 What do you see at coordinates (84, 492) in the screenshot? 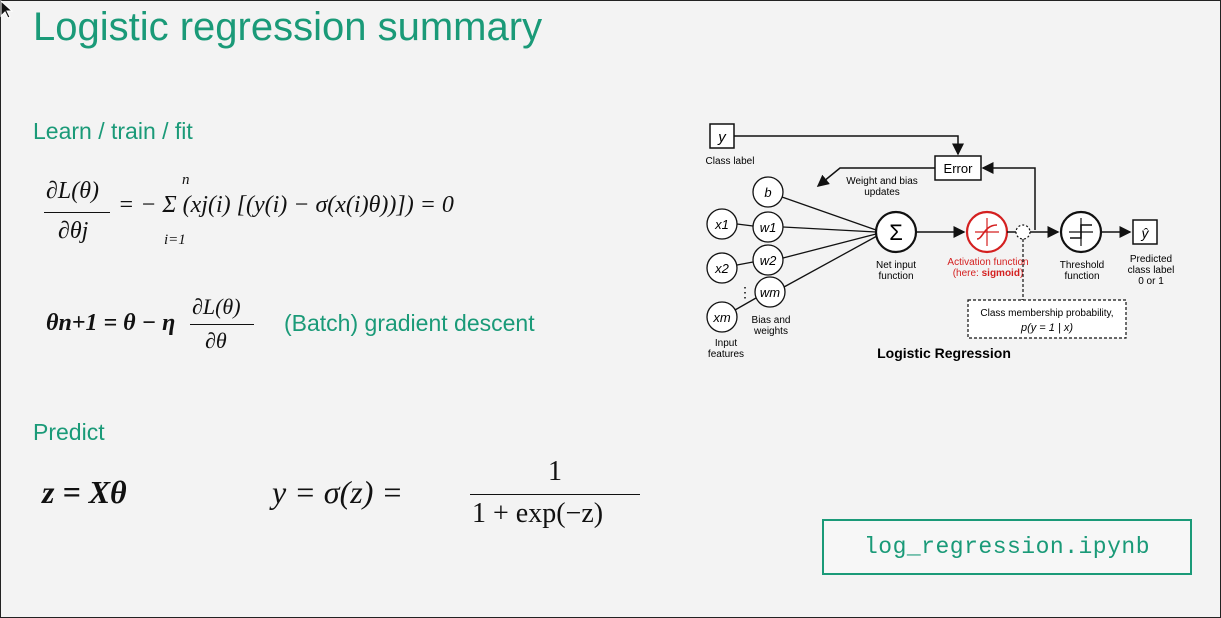
I see `predict-z-equation: z = Xθ` at bounding box center [84, 492].